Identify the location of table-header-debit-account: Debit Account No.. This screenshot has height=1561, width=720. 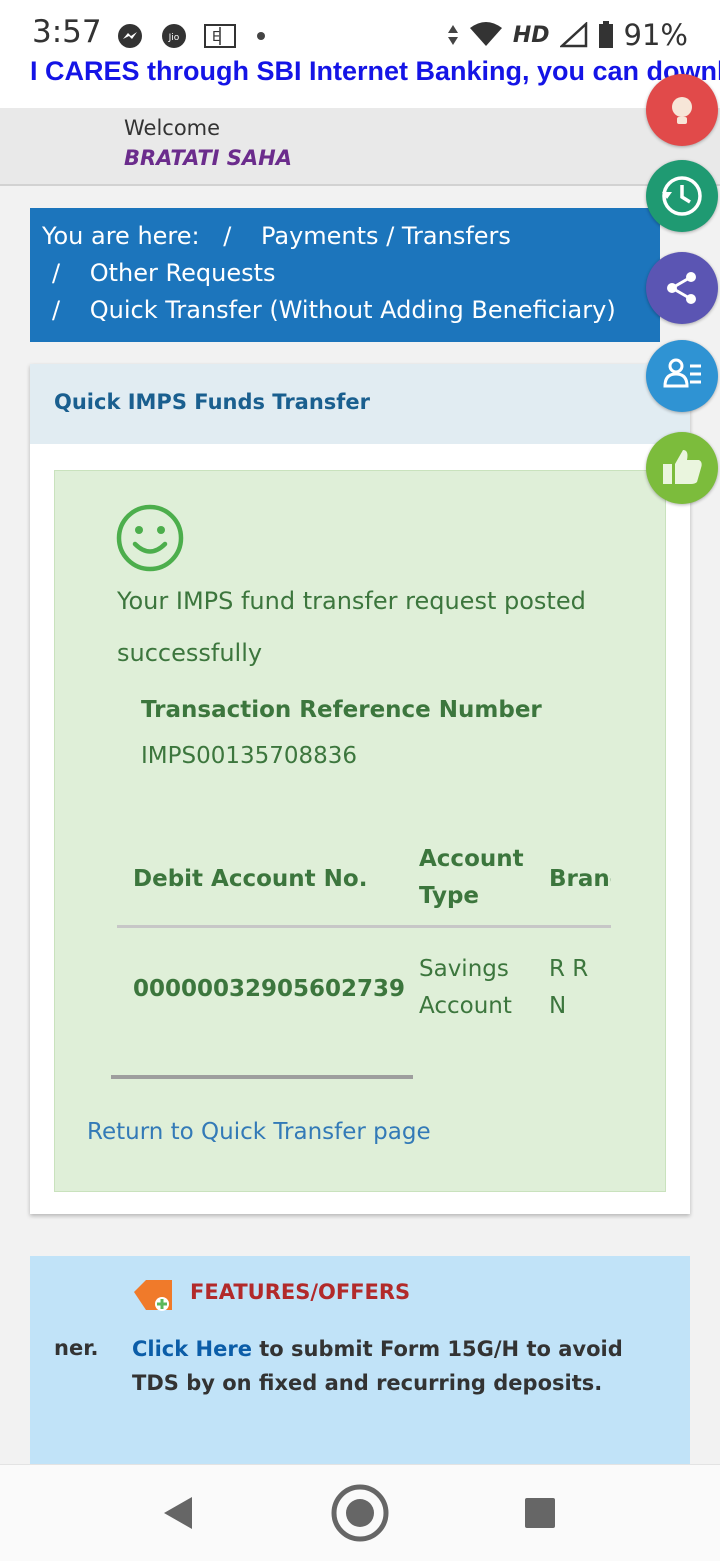
(250, 879).